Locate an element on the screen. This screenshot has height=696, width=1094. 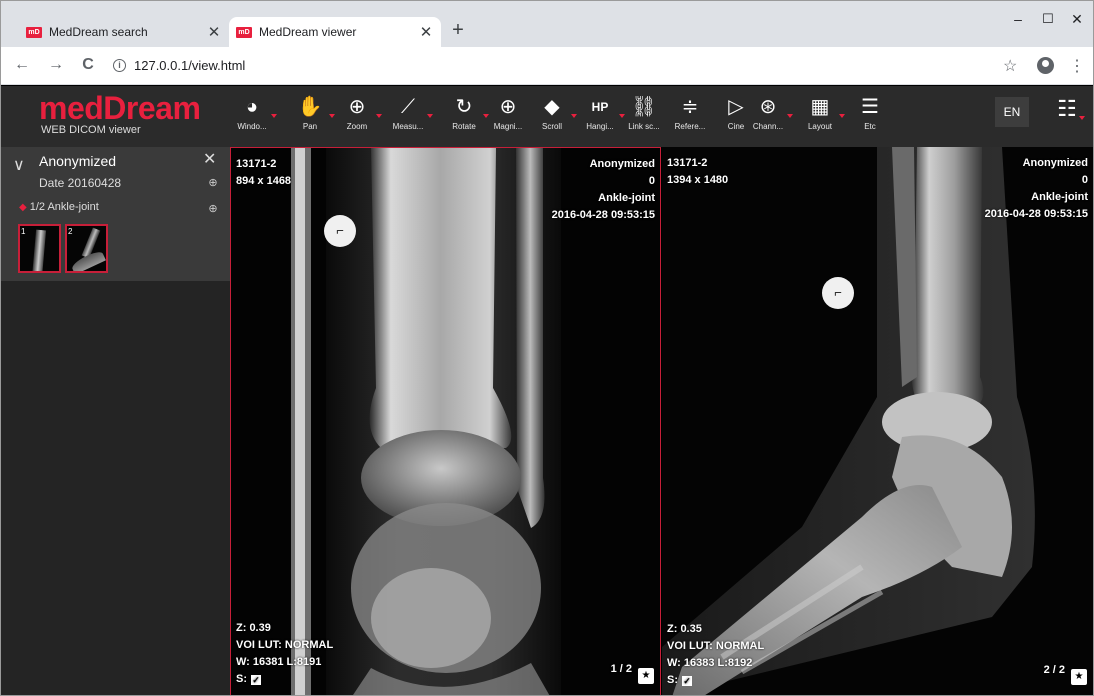
tool-scroll-layers-button: ◆ Scroll is located at coordinates (553, 117).